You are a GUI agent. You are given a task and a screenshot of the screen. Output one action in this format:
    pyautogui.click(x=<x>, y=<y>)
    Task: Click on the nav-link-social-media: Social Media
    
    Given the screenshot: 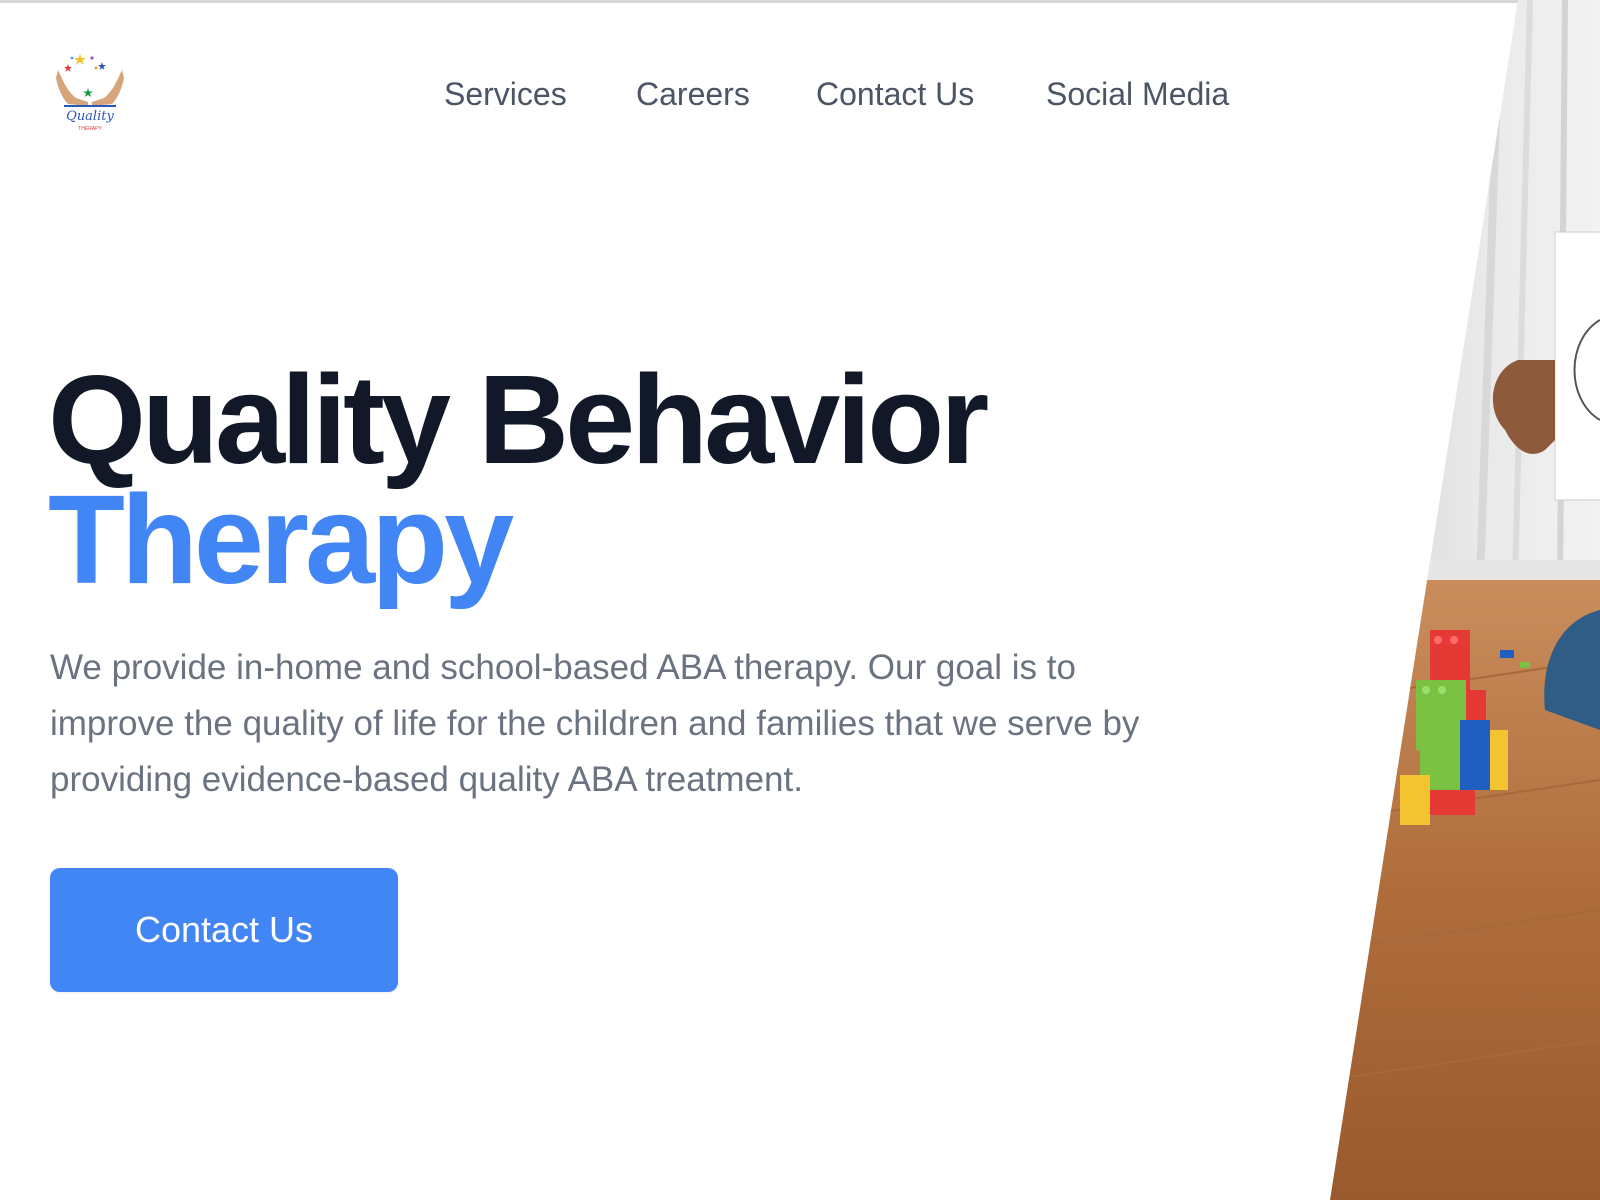 What is the action you would take?
    pyautogui.click(x=1137, y=94)
    